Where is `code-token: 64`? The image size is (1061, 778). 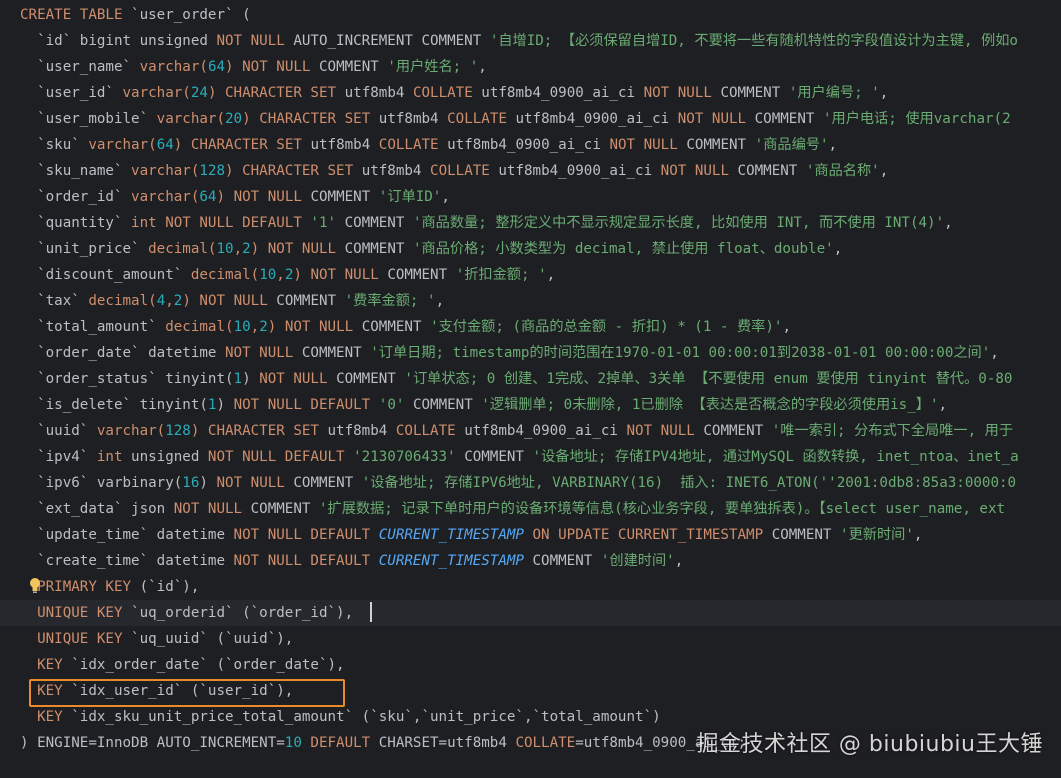
code-token: 64 is located at coordinates (216, 67).